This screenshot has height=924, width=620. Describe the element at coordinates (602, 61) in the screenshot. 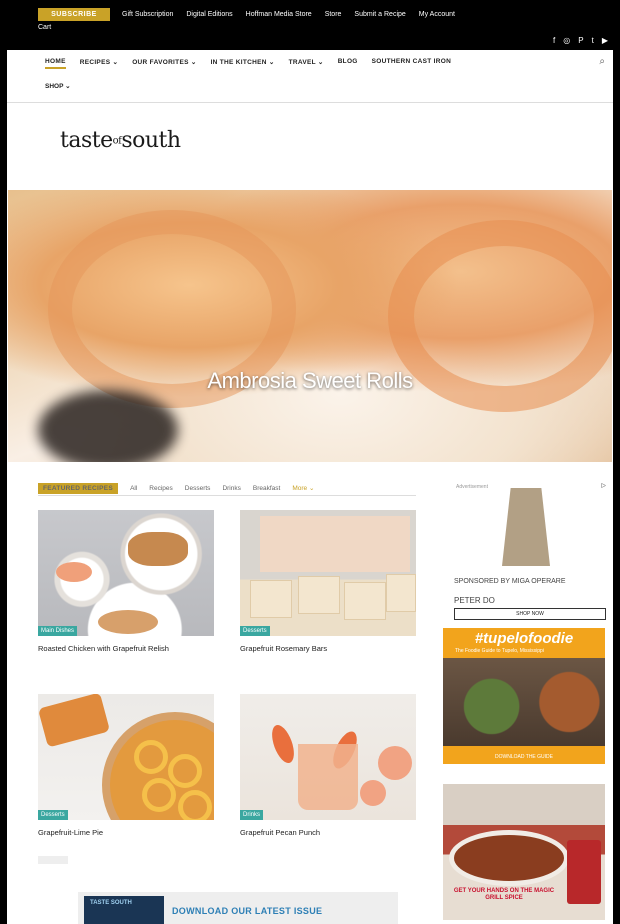

I see `search-icon: ⌕` at that location.